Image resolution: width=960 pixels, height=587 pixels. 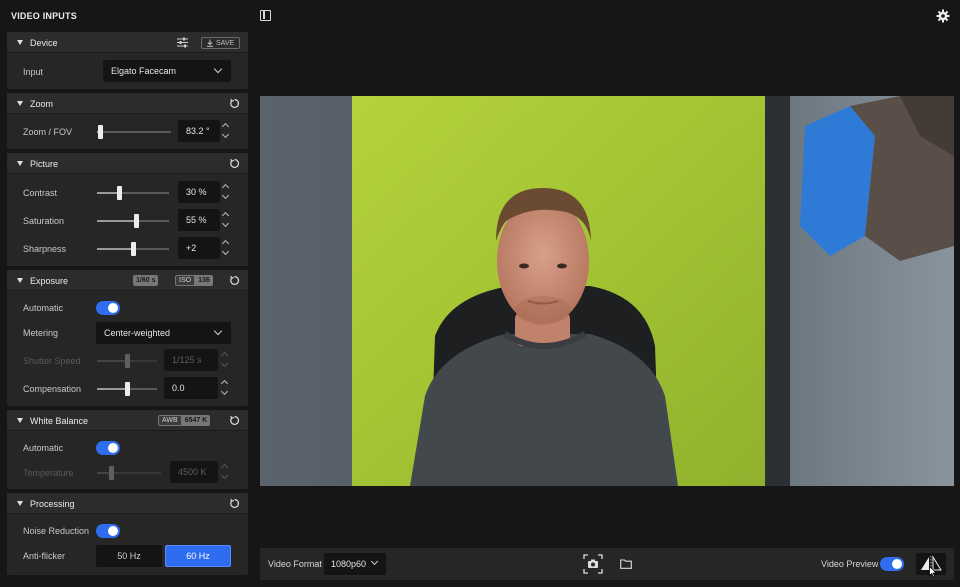 I want to click on noise-reduction-label: Noise Reduction, so click(x=56, y=531).